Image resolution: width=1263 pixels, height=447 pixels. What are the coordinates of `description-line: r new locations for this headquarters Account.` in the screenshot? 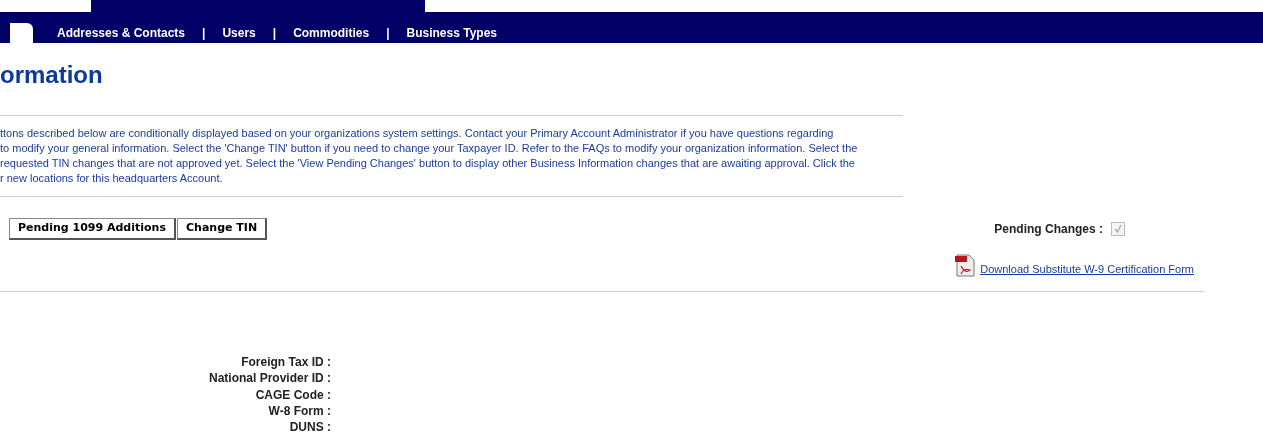 It's located at (112, 178).